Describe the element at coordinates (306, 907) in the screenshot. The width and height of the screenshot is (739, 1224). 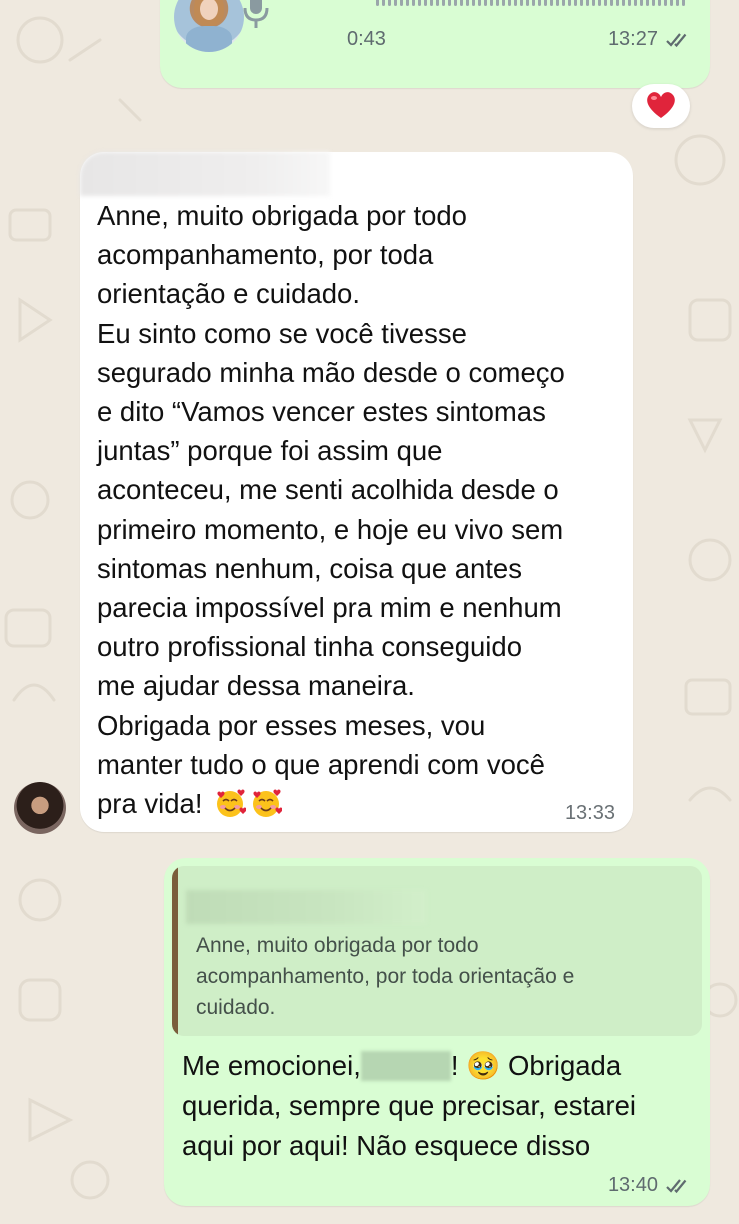
I see `redacted-quoted-sender` at that location.